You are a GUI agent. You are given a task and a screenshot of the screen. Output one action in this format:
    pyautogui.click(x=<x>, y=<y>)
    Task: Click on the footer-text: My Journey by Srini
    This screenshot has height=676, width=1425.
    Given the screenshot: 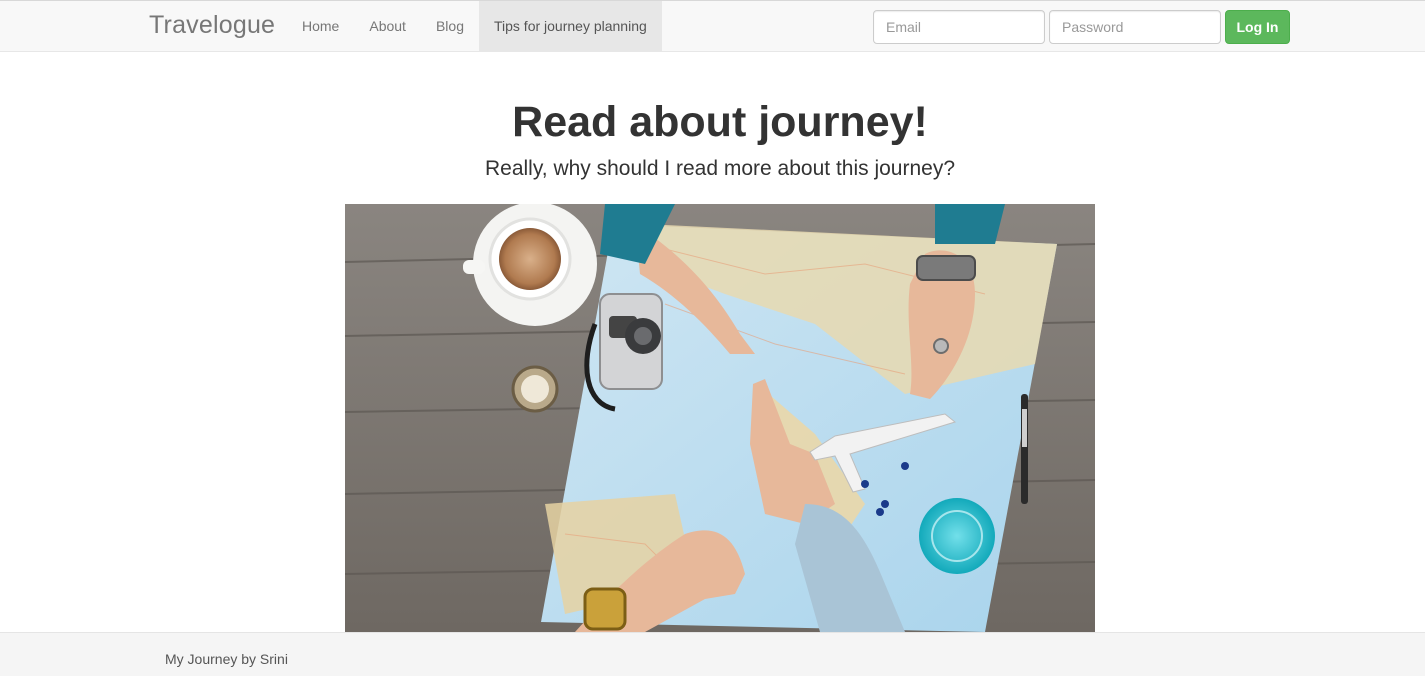 What is the action you would take?
    pyautogui.click(x=226, y=659)
    